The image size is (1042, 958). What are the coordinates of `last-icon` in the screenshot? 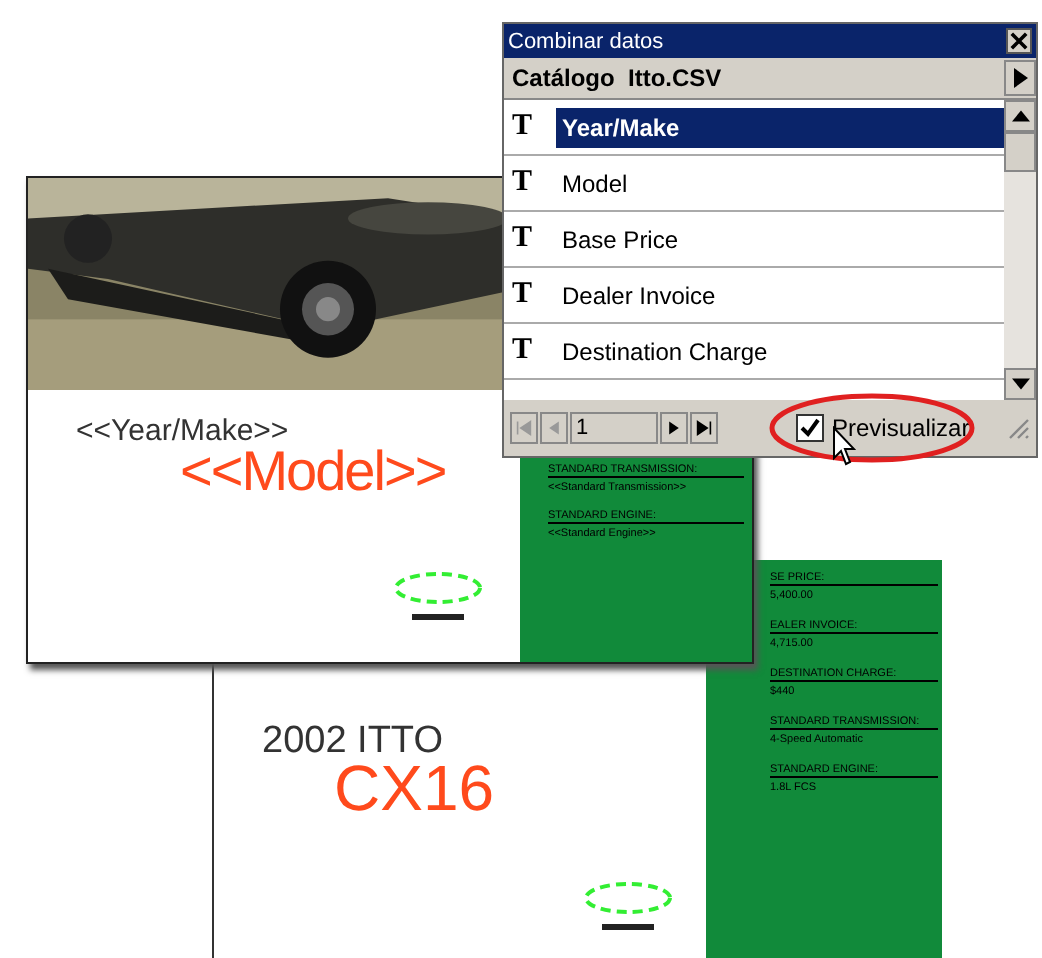 It's located at (704, 428).